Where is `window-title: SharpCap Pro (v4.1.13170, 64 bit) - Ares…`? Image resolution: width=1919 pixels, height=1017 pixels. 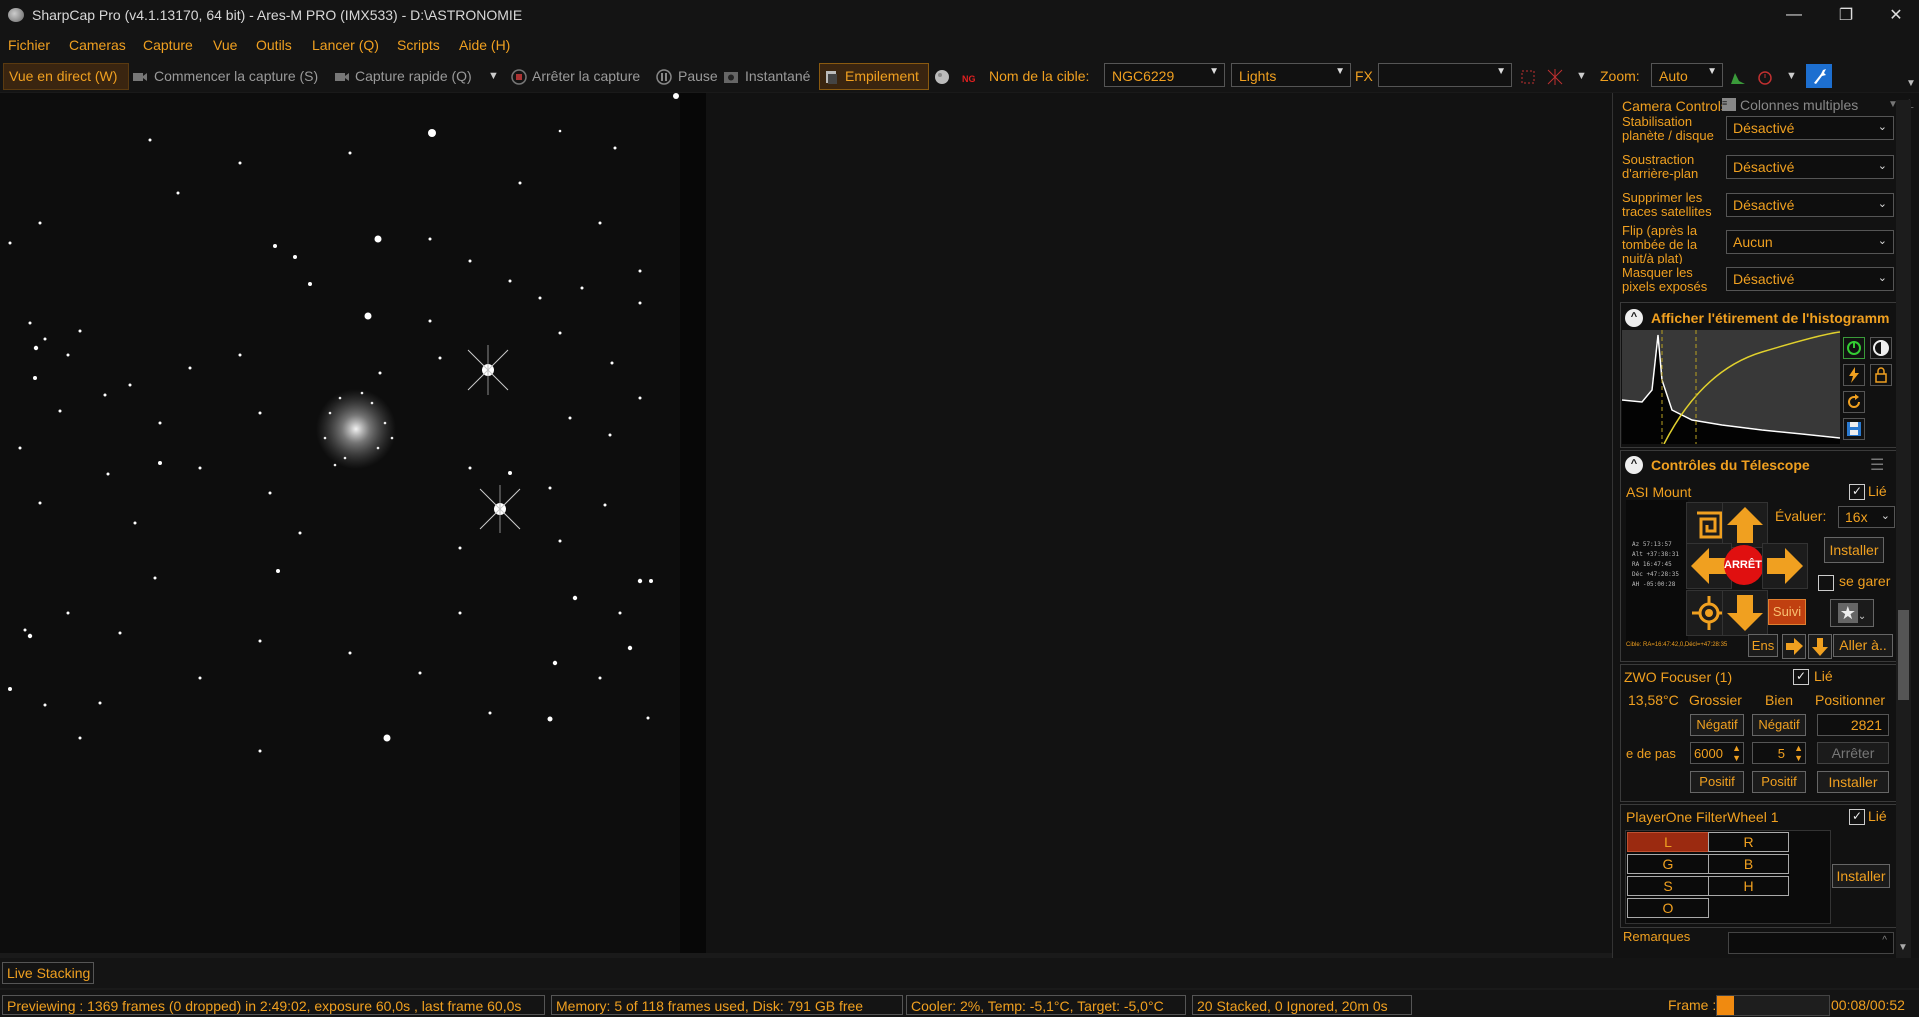 window-title: SharpCap Pro (v4.1.13170, 64 bit) - Ares… is located at coordinates (277, 15).